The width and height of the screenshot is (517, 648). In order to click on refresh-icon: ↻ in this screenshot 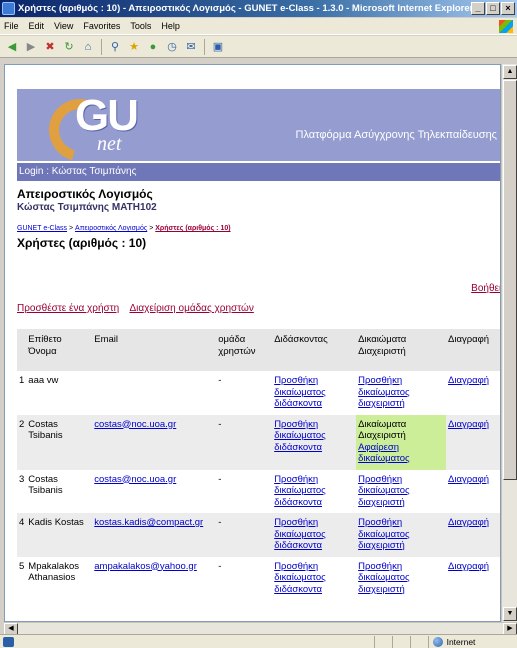, I will do `click(69, 47)`.